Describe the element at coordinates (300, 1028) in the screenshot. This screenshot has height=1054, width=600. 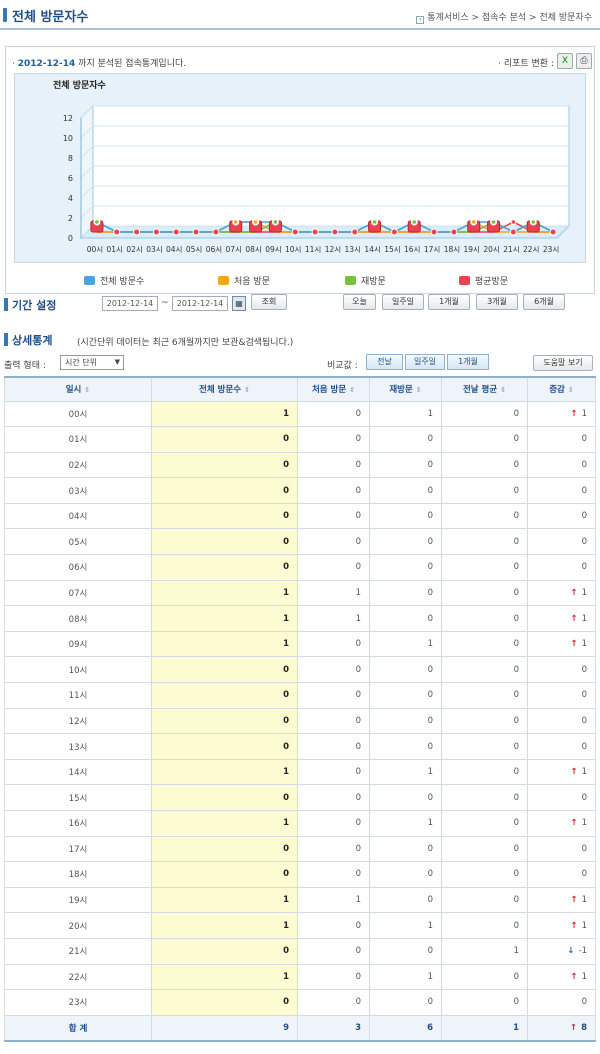
I see `summary-row: 합 계 9 3 6 1 ↑ 8` at that location.